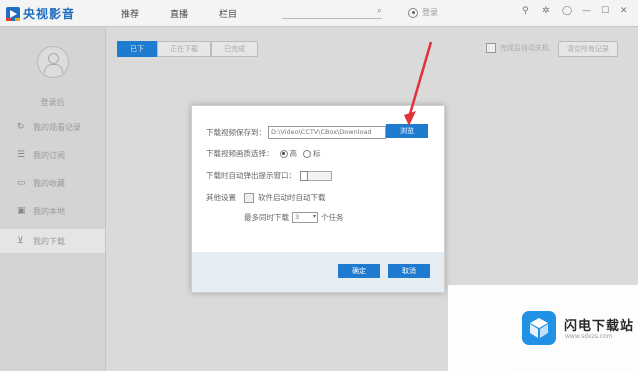 This screenshot has height=371, width=638. Describe the element at coordinates (491, 48) in the screenshot. I see `auto-shutdown-checkbox` at that location.